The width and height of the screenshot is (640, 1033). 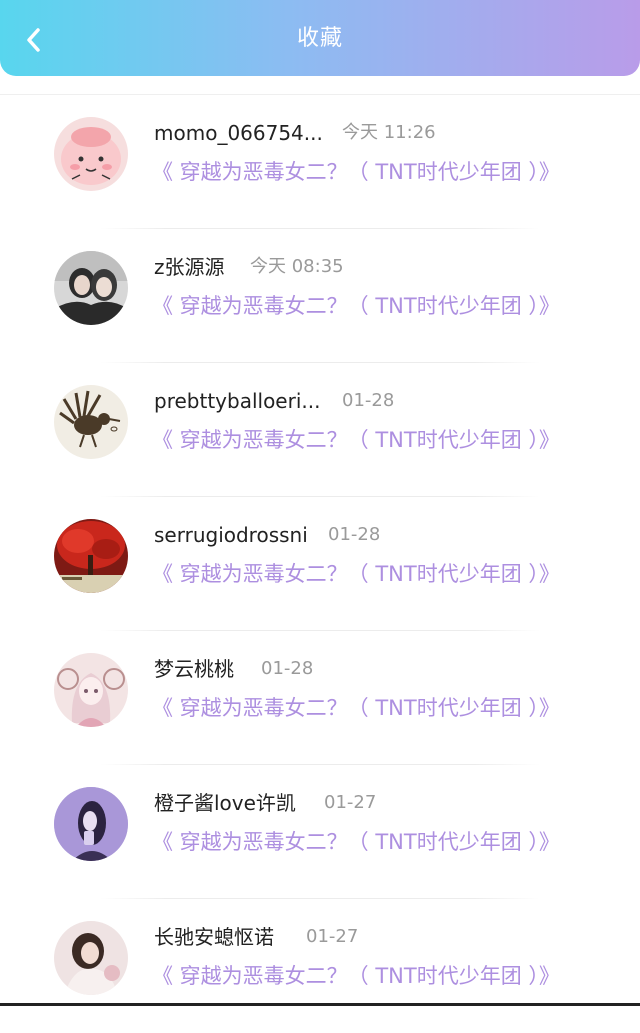 I want to click on list-item: 长驰安螅怄诺 01-27 《 穿越为恶毒女二？（ TNT时代少年团 ）》, so click(x=320, y=966).